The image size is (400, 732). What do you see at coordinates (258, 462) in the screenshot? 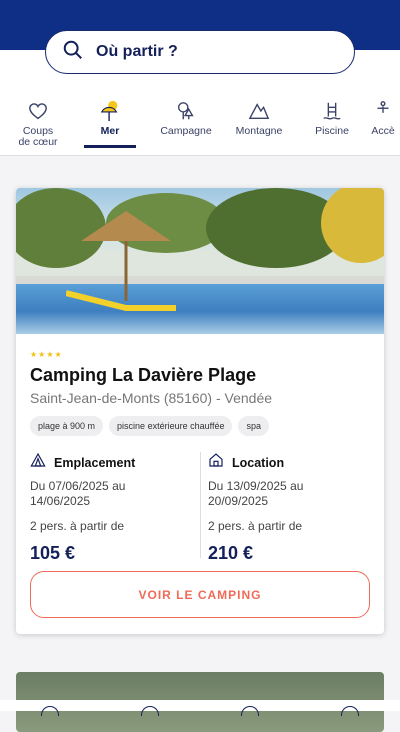
I see `offer-title: Location` at bounding box center [258, 462].